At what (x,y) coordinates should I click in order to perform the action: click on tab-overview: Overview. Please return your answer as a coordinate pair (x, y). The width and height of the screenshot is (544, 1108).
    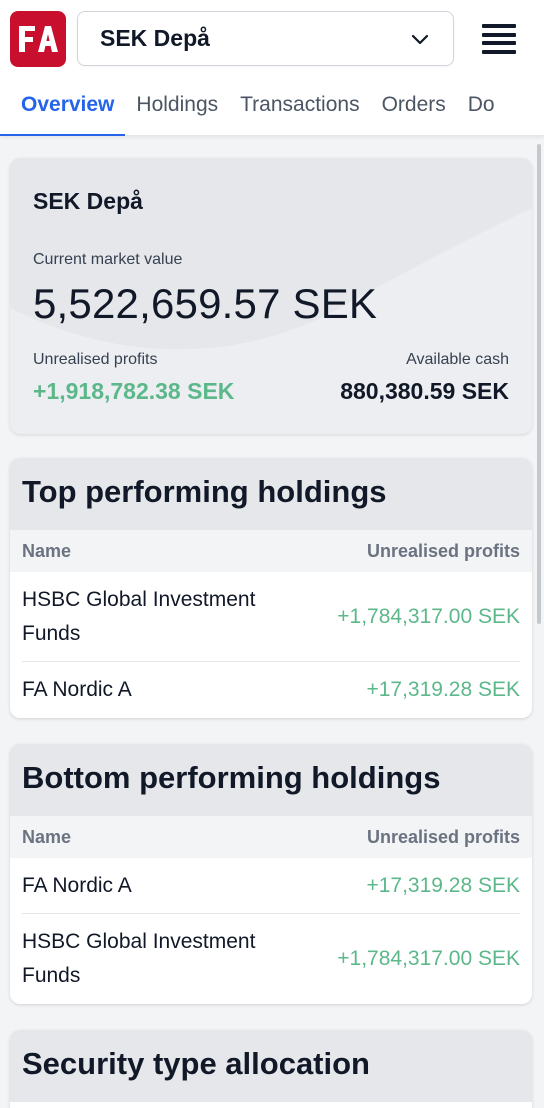
    Looking at the image, I should click on (63, 108).